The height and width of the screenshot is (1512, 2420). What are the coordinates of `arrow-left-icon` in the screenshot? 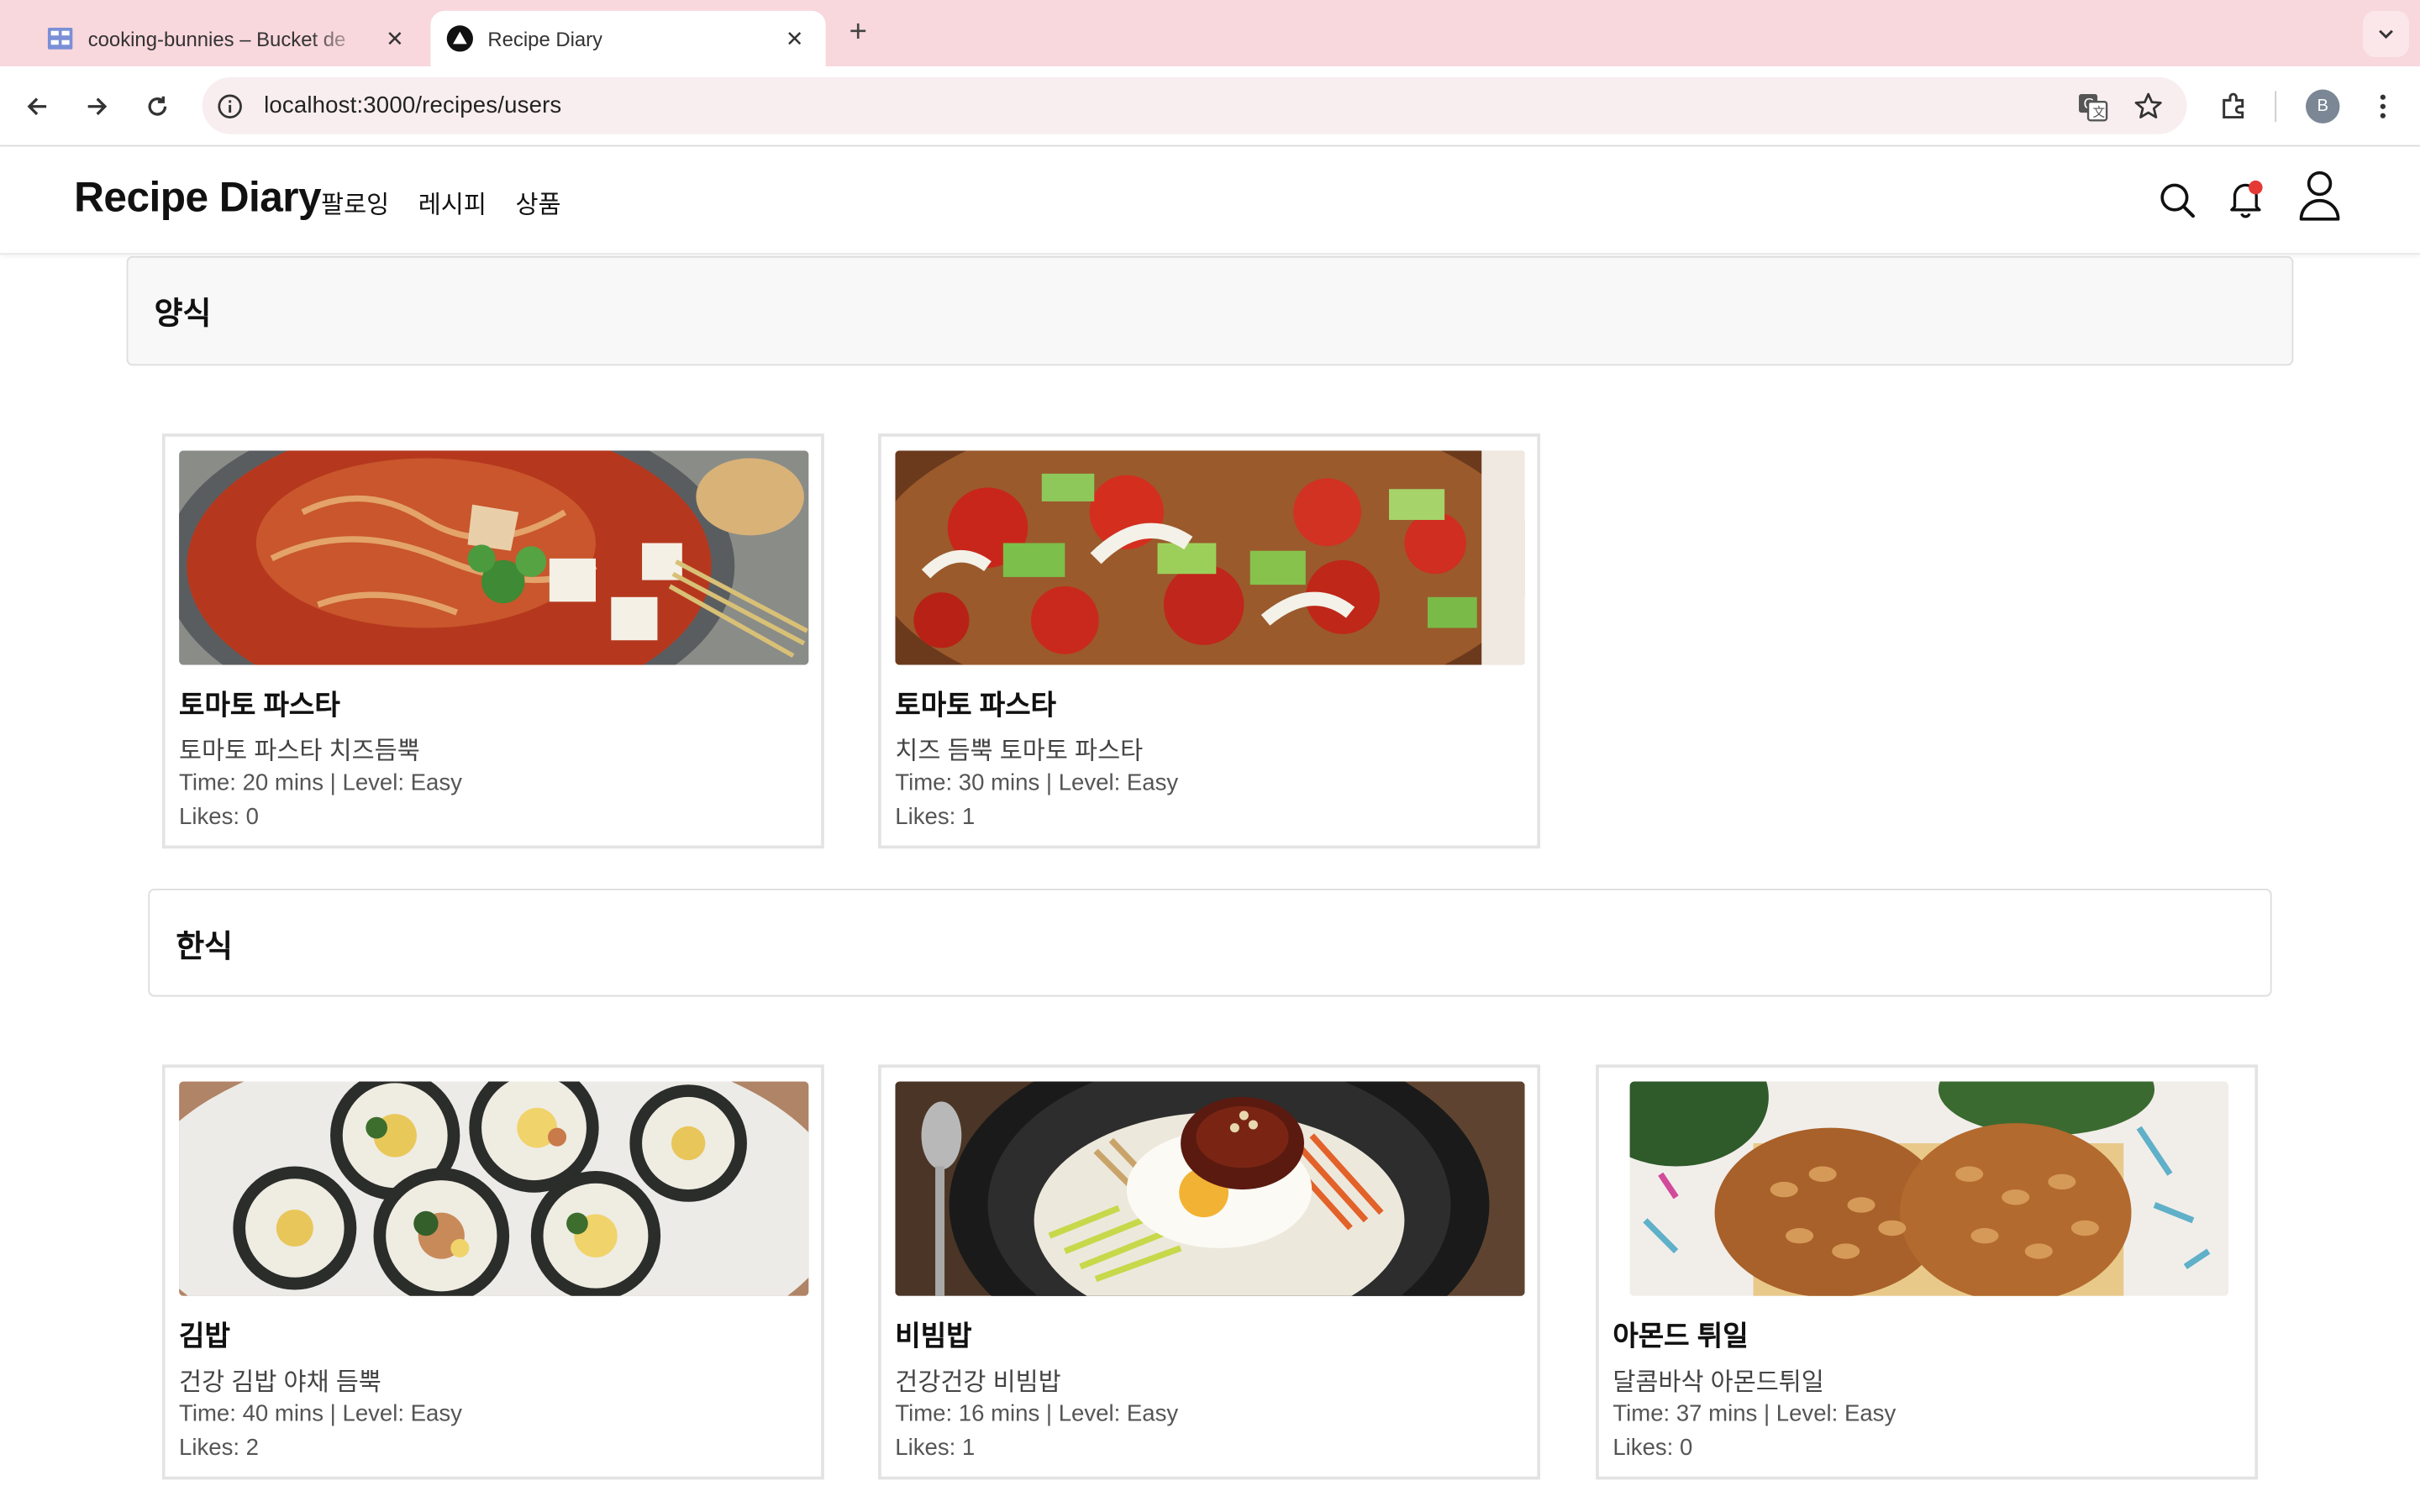 It's located at (37, 106).